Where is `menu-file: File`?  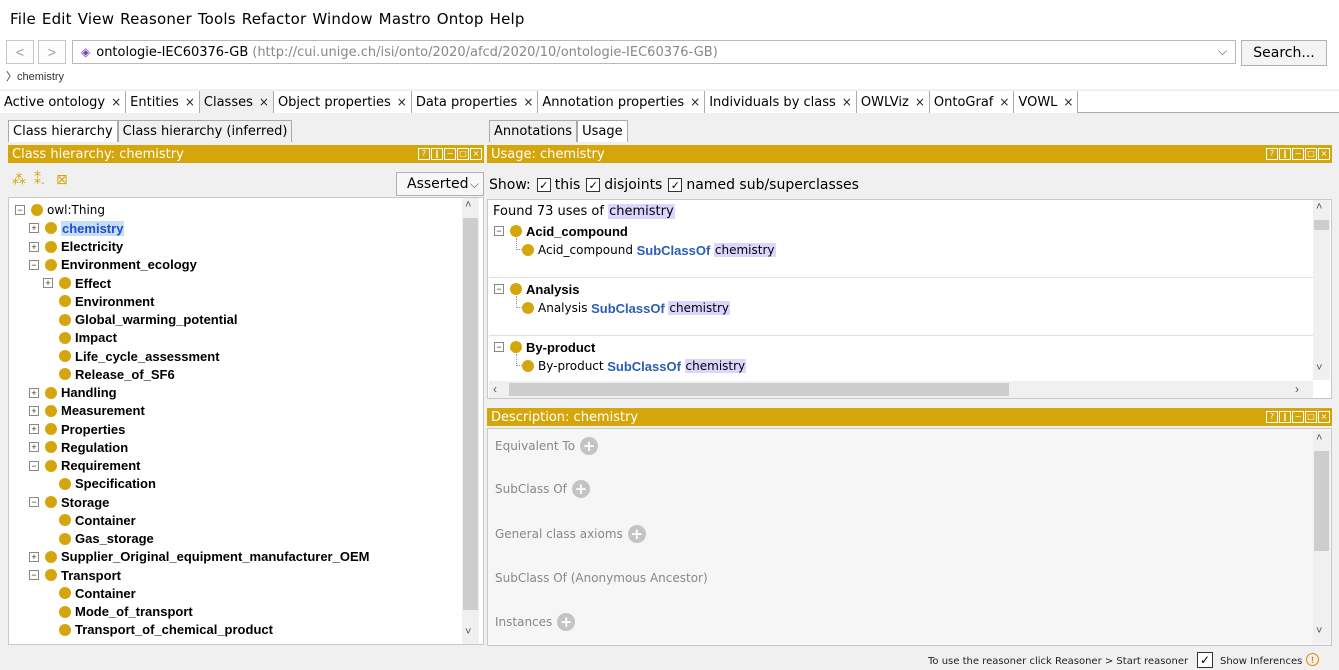 menu-file: File is located at coordinates (23, 19).